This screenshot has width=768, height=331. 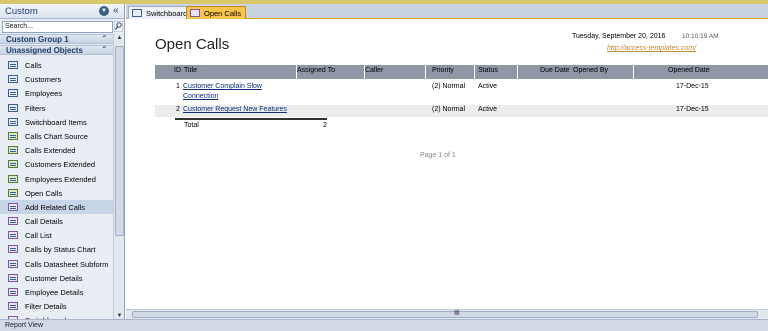 What do you see at coordinates (191, 125) in the screenshot?
I see `total-label: Total` at bounding box center [191, 125].